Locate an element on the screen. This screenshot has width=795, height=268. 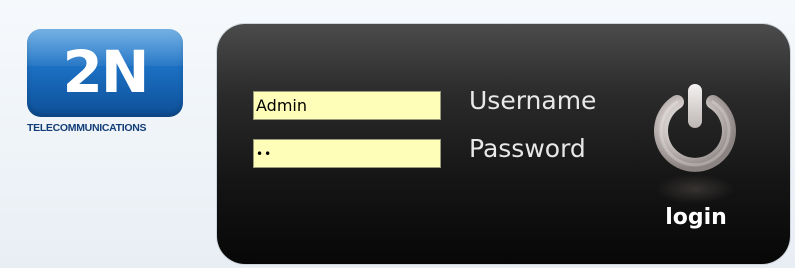
logo-mark: 2N is located at coordinates (106, 72).